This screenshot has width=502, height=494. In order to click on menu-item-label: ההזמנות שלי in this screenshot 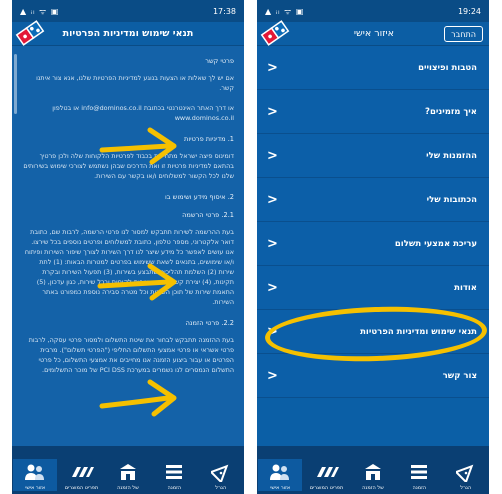, I will do `click(451, 155)`.